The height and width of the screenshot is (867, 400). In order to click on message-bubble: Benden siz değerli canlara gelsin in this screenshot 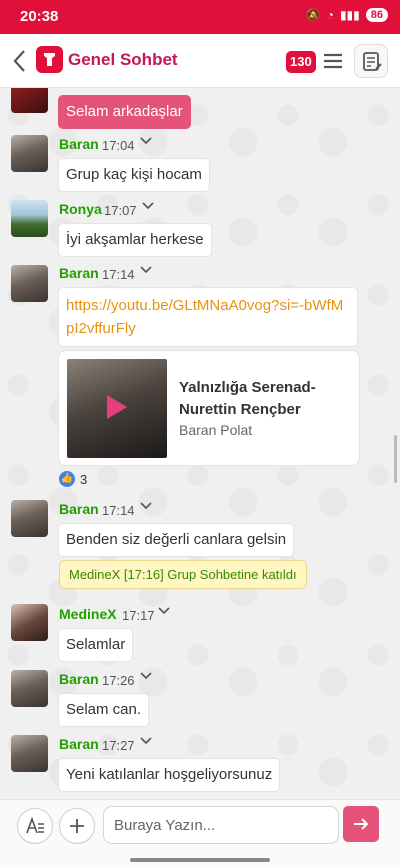, I will do `click(176, 540)`.